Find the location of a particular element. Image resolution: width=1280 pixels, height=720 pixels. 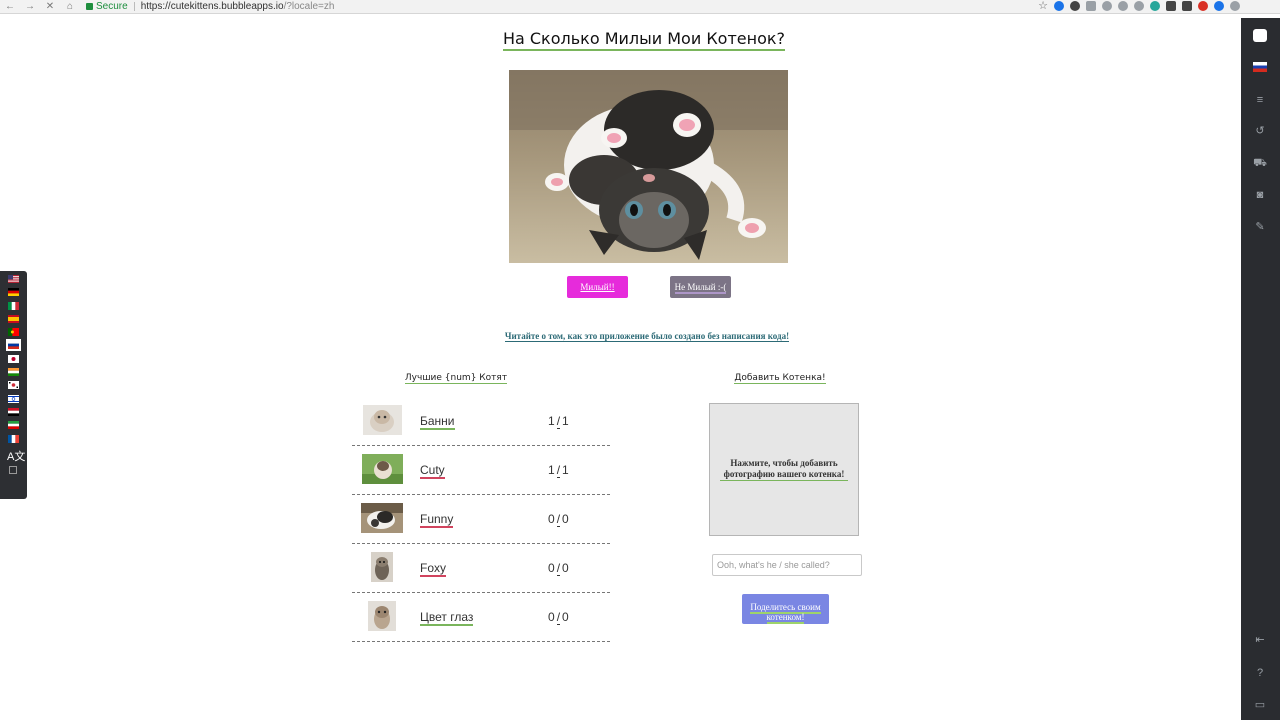

add-kitten-heading: Добавить Котенка! is located at coordinates (780, 378).